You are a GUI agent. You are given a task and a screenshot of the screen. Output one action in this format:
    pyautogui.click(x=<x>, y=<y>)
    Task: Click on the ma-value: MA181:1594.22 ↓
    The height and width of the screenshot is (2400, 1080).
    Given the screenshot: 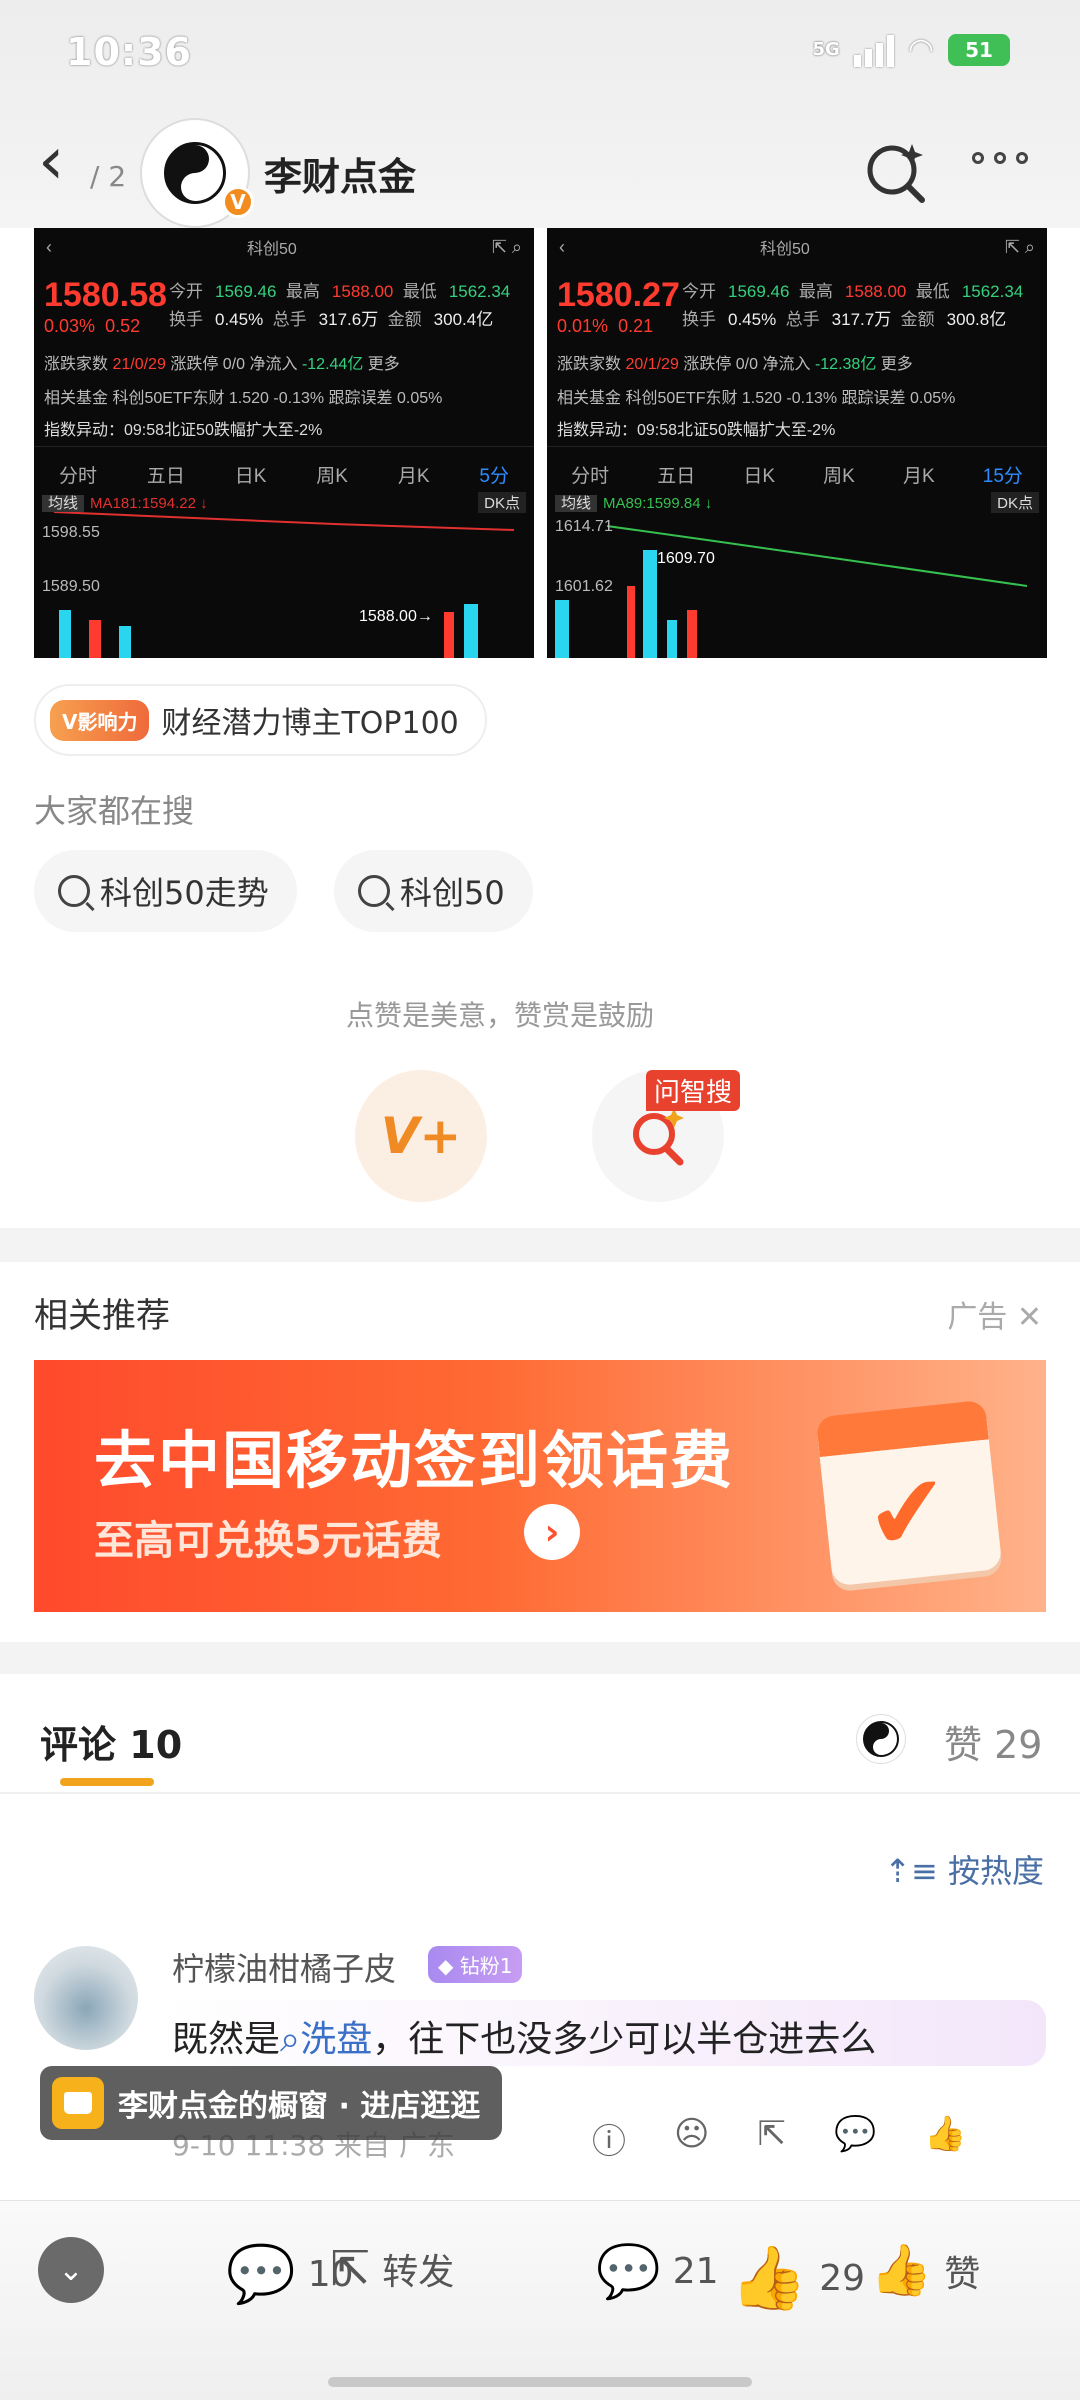 What is the action you would take?
    pyautogui.click(x=149, y=503)
    